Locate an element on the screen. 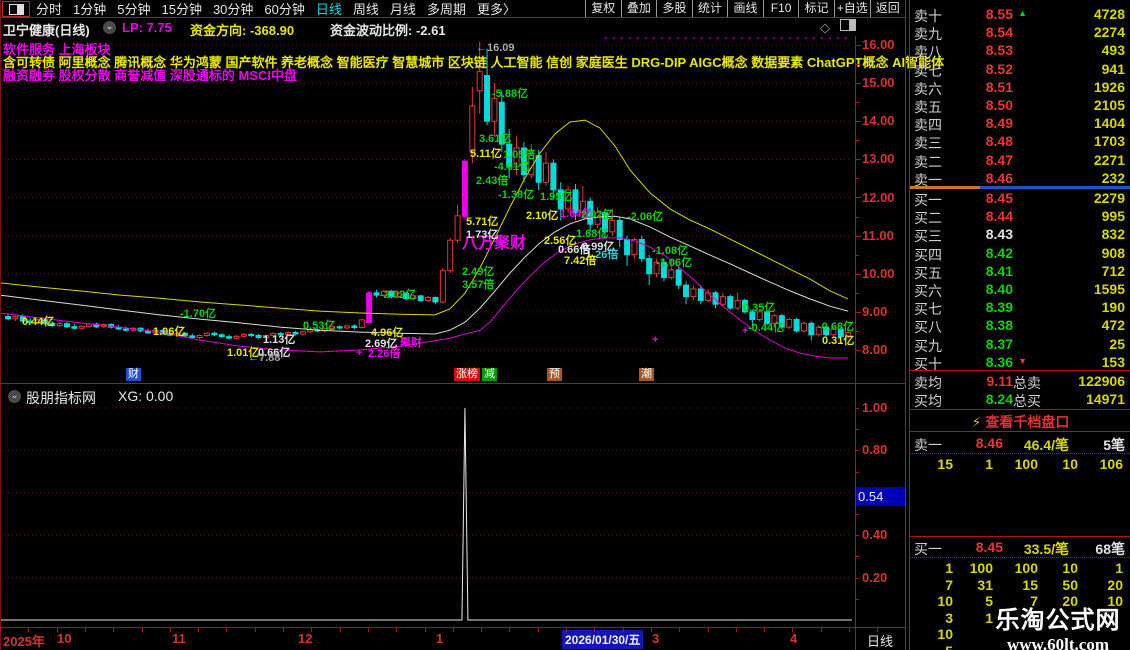  buy-row-4: 买三 8.43 832 is located at coordinates (1020, 235).